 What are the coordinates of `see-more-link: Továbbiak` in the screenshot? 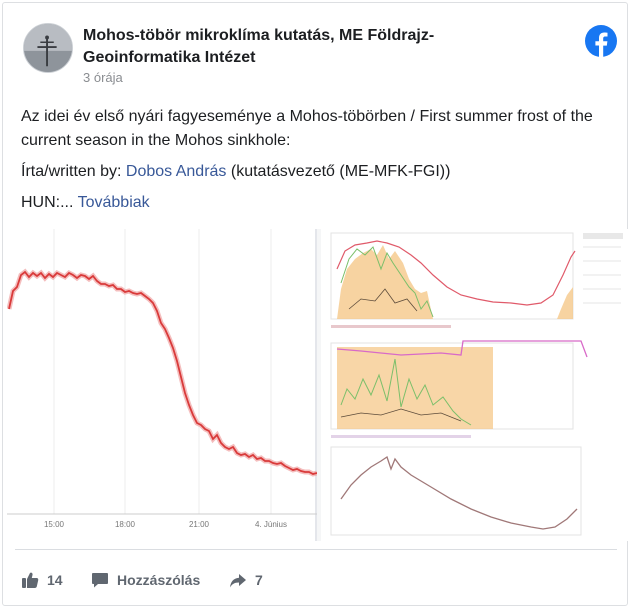 It's located at (114, 202).